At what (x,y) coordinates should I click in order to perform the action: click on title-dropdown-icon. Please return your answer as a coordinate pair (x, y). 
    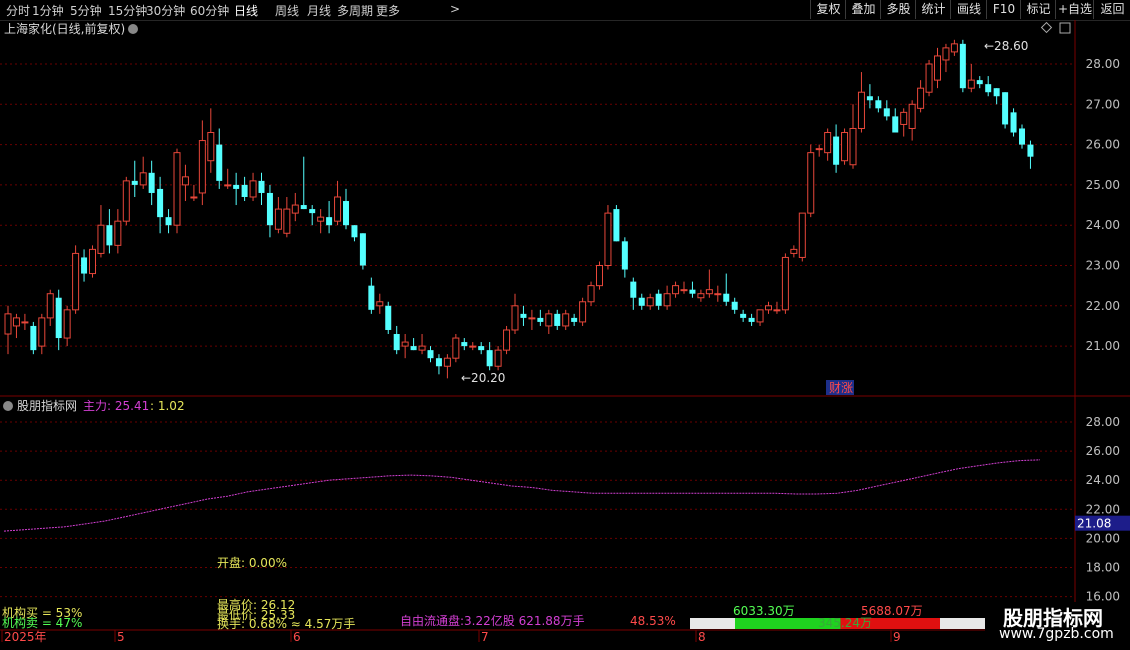
    Looking at the image, I should click on (133, 29).